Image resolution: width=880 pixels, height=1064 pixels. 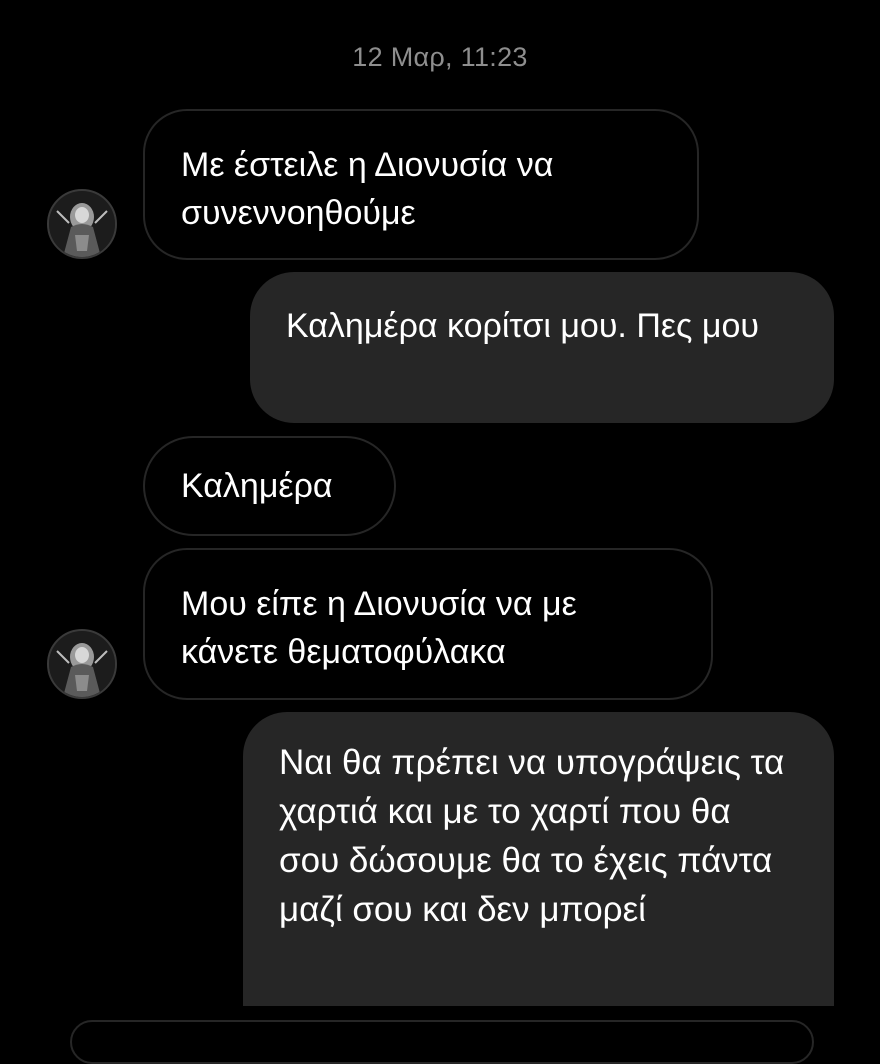 What do you see at coordinates (421, 184) in the screenshot?
I see `incoming-message: Με έστειλε η Διονυσία να συνεννοηθούμε` at bounding box center [421, 184].